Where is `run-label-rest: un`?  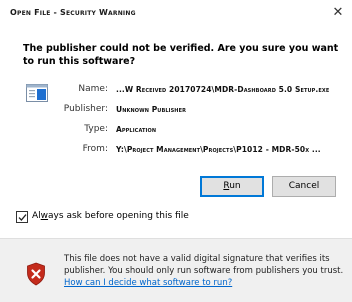 run-label-rest: un is located at coordinates (235, 186).